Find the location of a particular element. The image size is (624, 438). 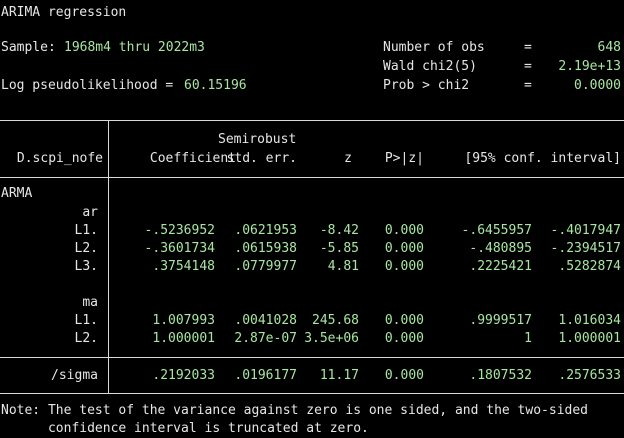

cell-z: -8.42 is located at coordinates (339, 230).